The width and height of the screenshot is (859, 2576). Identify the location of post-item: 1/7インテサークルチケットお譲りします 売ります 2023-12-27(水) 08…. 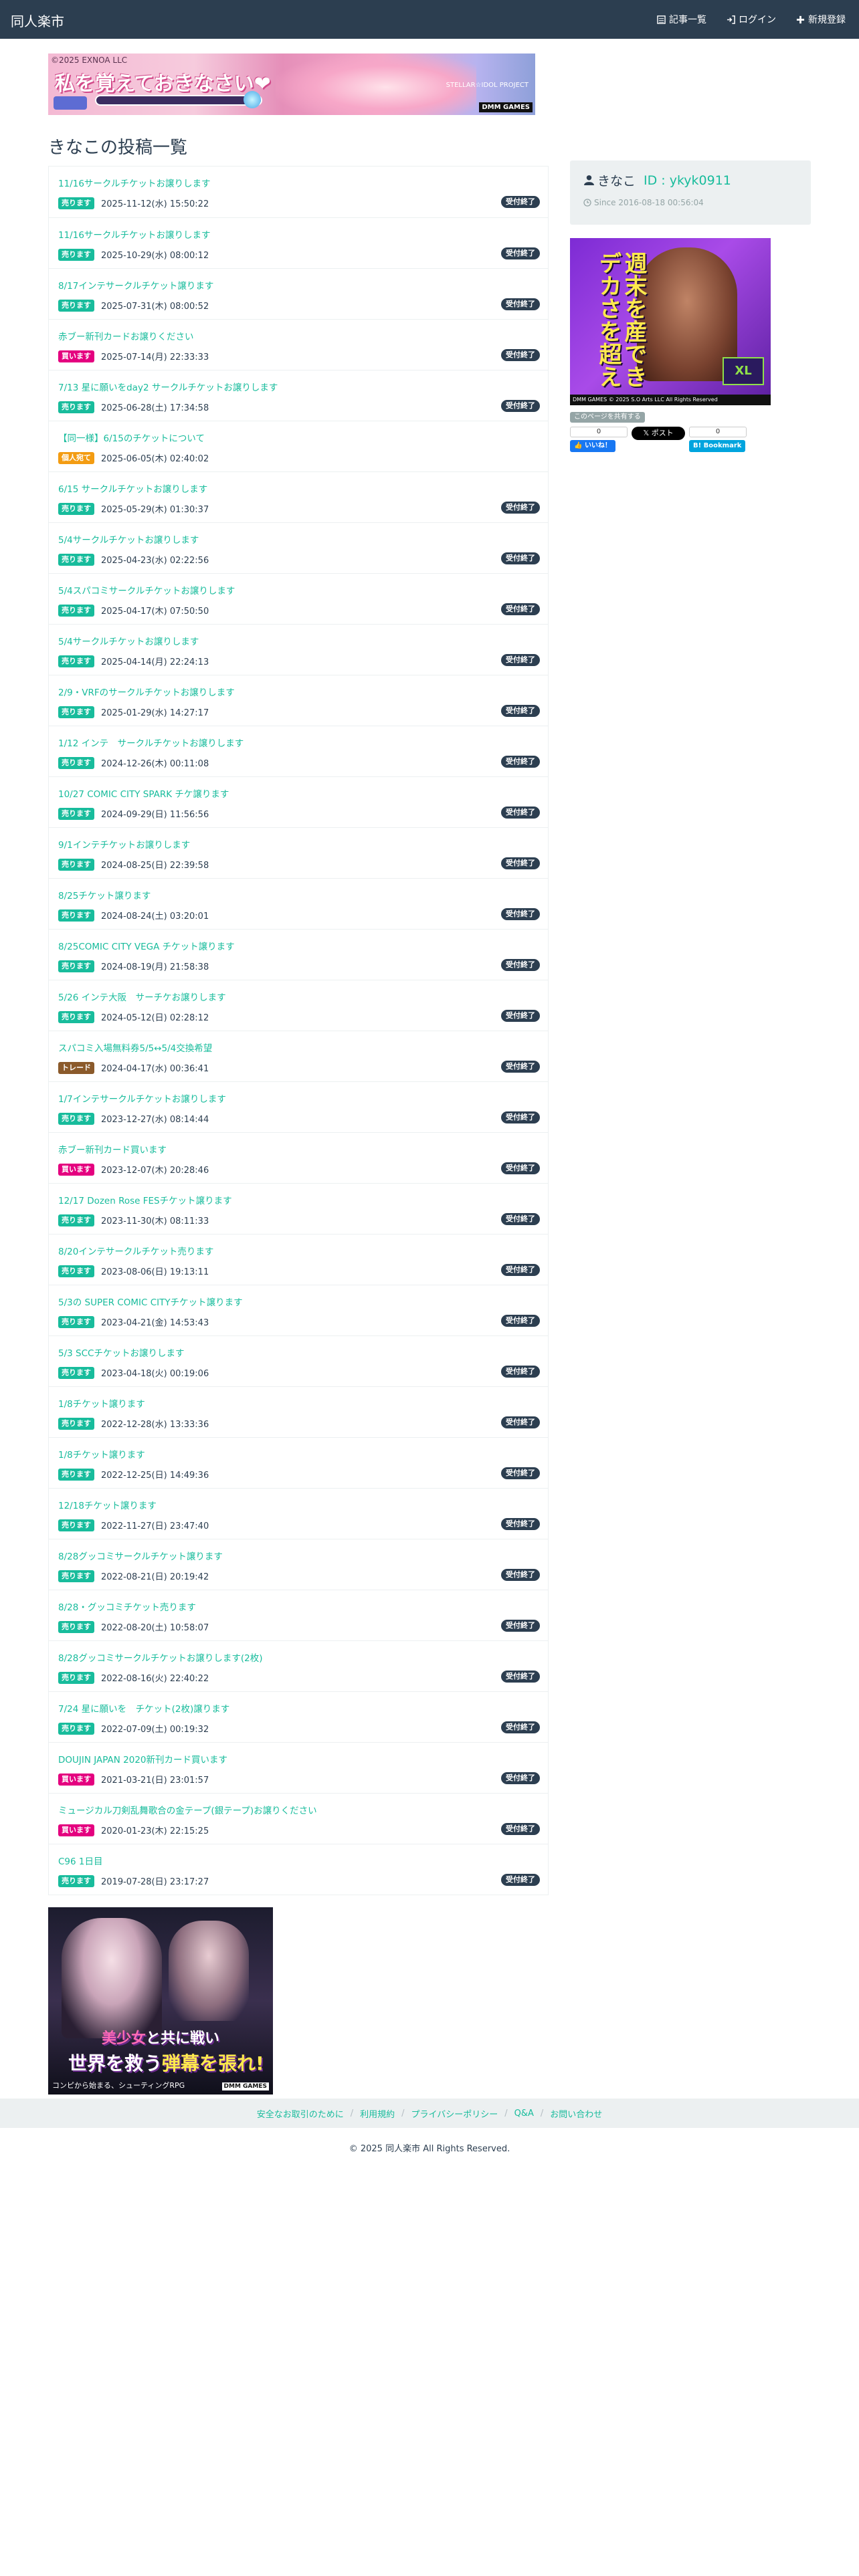
(299, 1106).